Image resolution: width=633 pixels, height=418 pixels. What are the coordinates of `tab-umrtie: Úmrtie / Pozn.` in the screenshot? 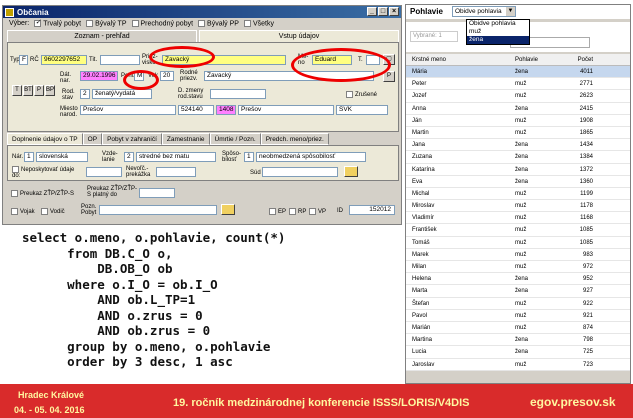 It's located at (235, 139).